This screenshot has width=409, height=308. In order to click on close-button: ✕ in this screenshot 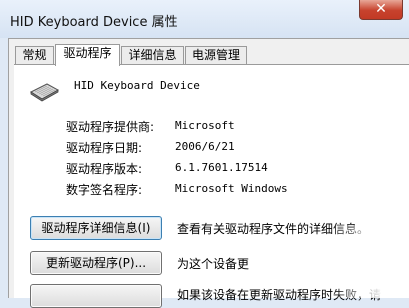, I will do `click(381, 10)`.